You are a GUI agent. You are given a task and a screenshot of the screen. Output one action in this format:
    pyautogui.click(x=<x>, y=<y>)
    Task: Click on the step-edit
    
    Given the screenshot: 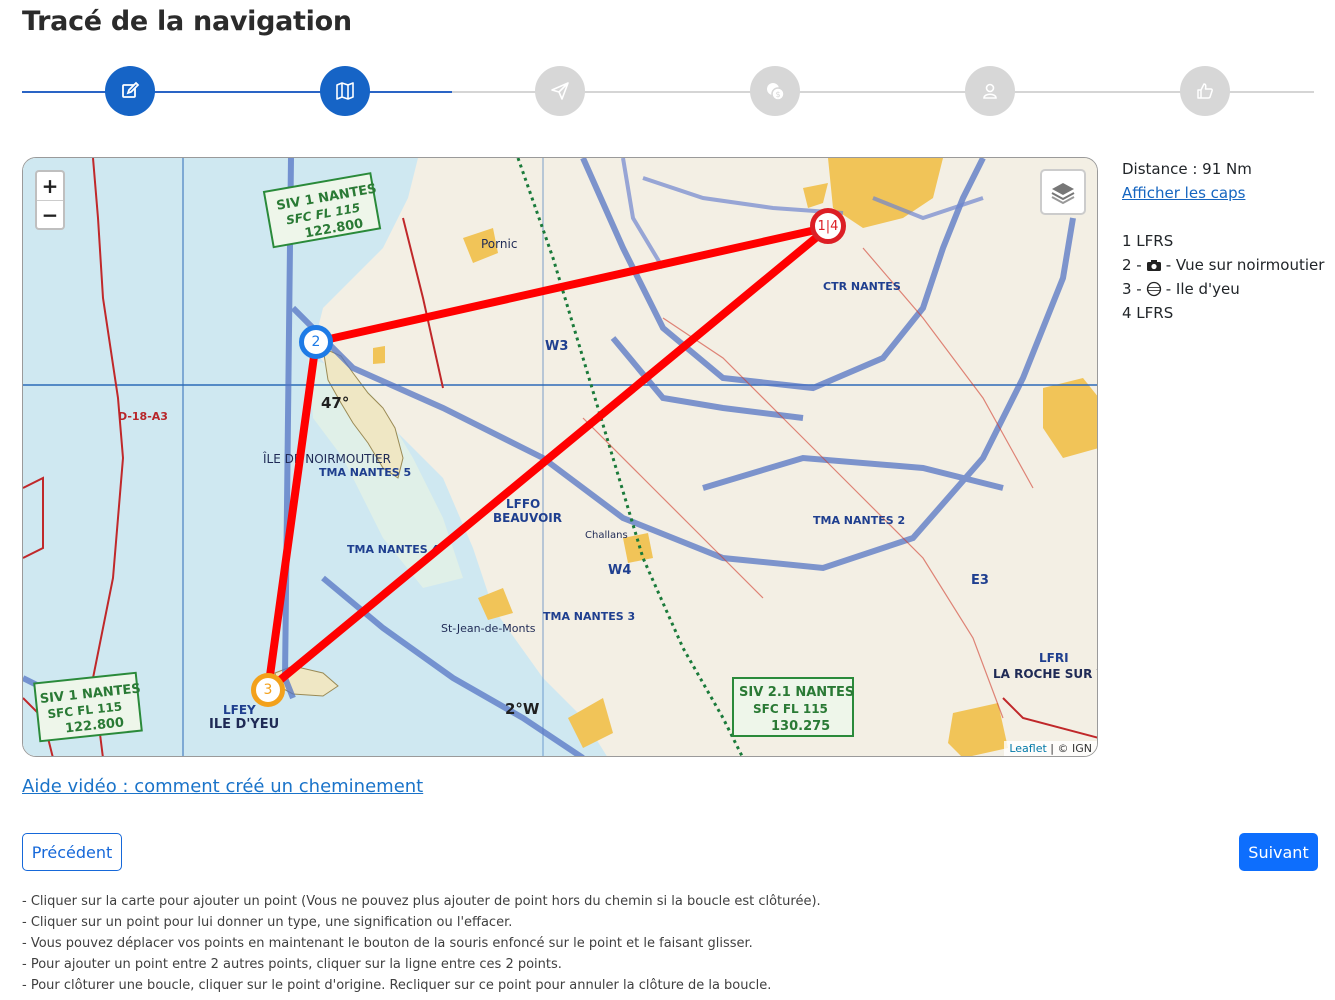 What is the action you would take?
    pyautogui.click(x=130, y=91)
    